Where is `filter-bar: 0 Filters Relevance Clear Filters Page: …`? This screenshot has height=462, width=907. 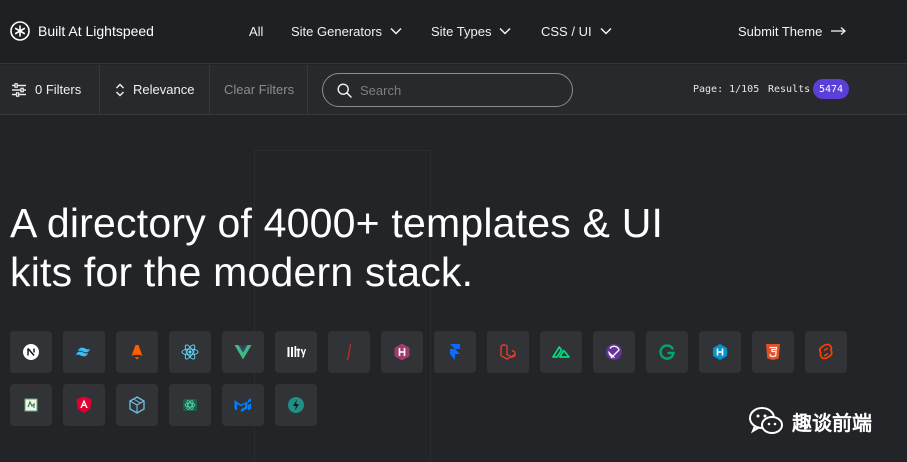
filter-bar: 0 Filters Relevance Clear Filters Page: … is located at coordinates (453, 90).